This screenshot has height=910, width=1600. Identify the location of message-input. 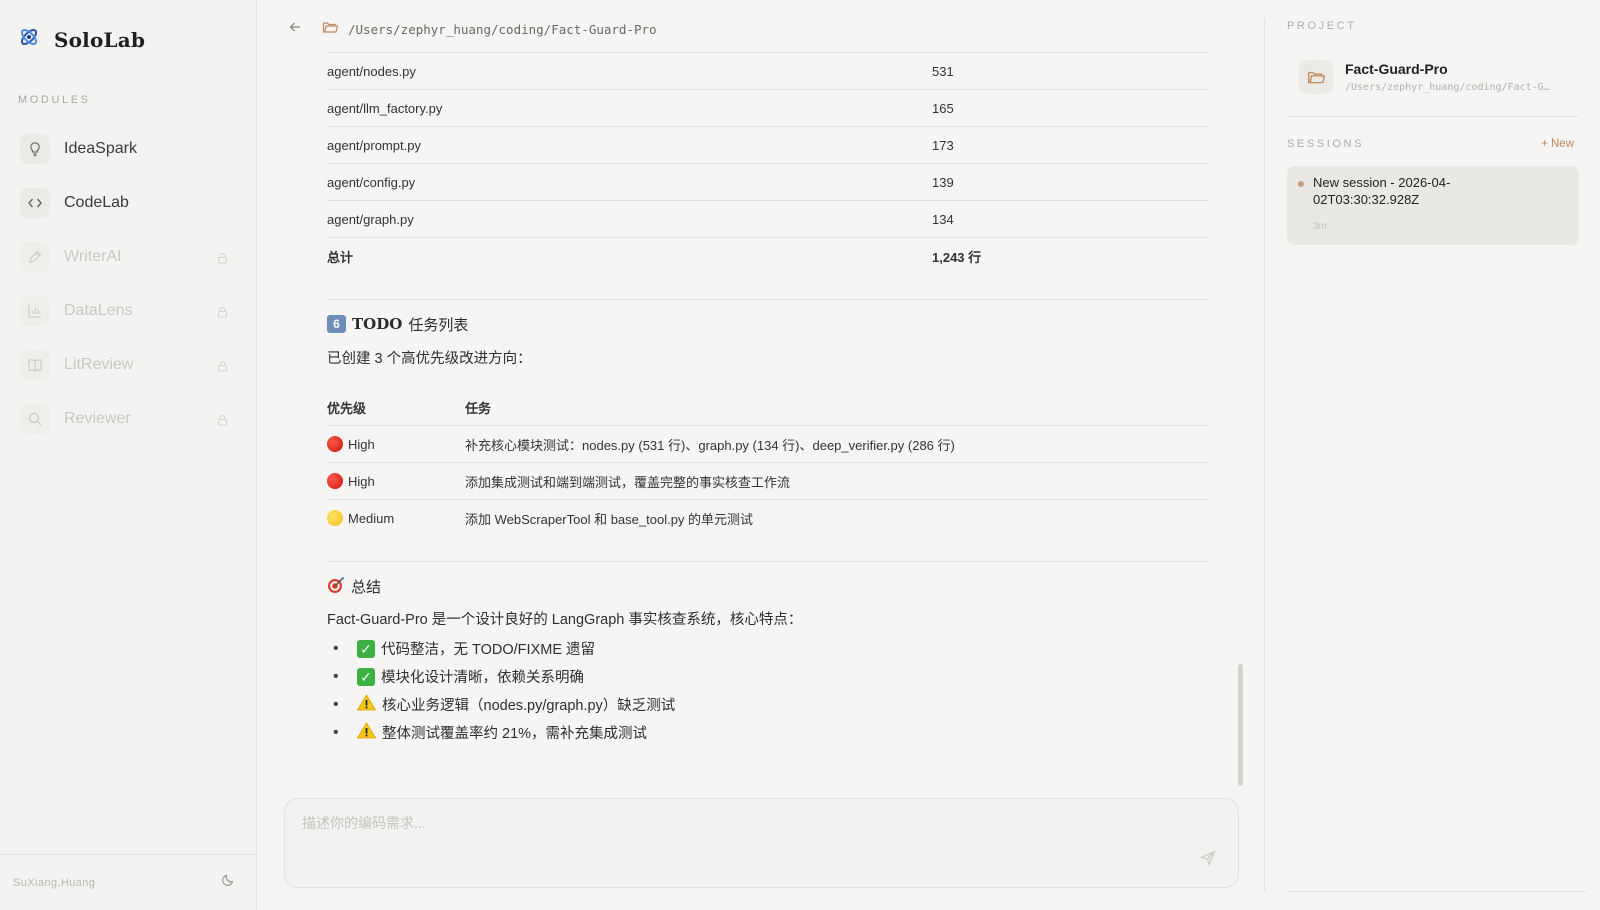
(732, 823).